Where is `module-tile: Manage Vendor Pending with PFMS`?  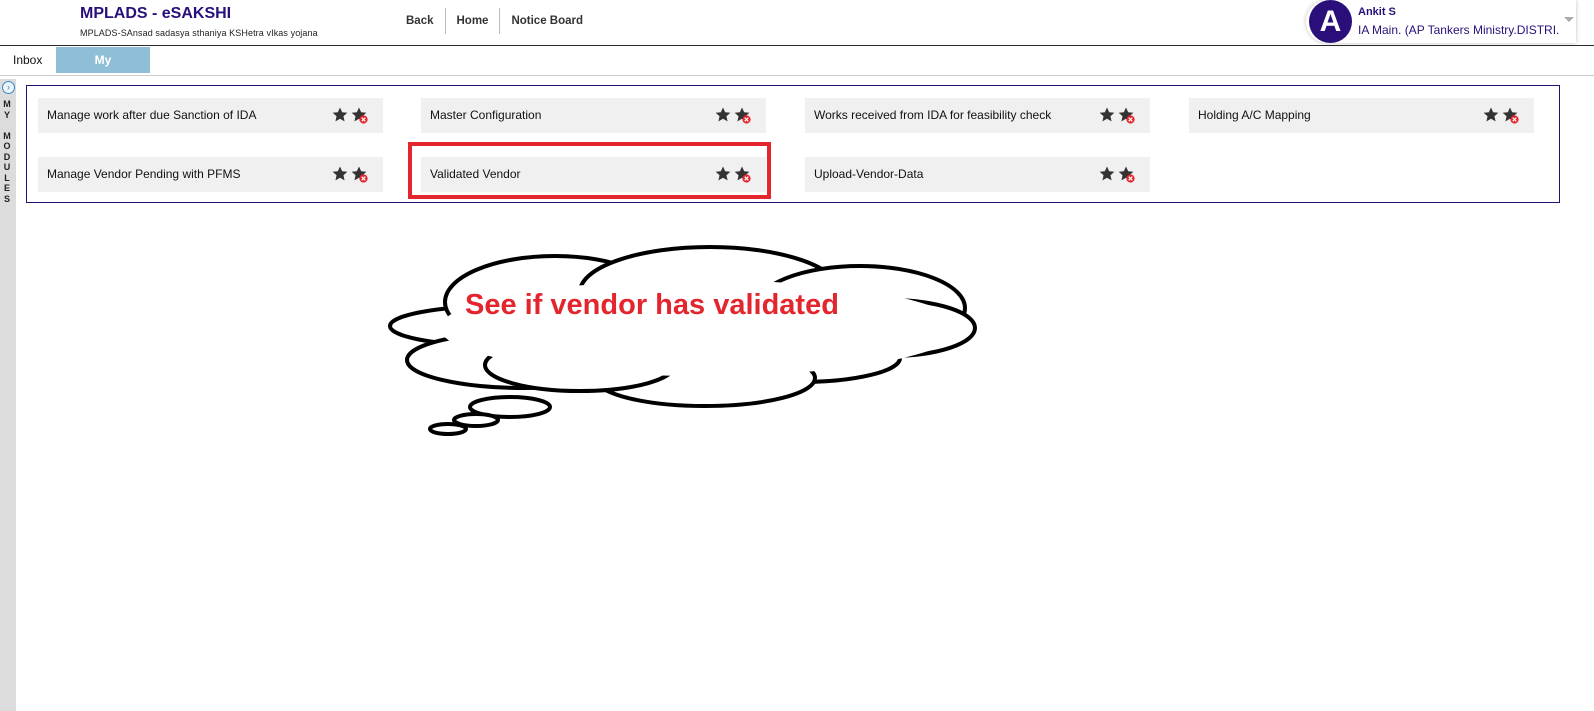 module-tile: Manage Vendor Pending with PFMS is located at coordinates (210, 174).